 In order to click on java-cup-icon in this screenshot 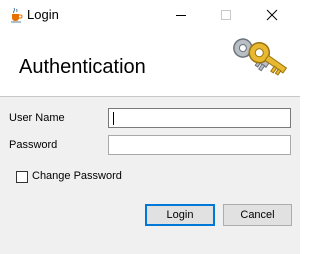, I will do `click(16, 15)`.